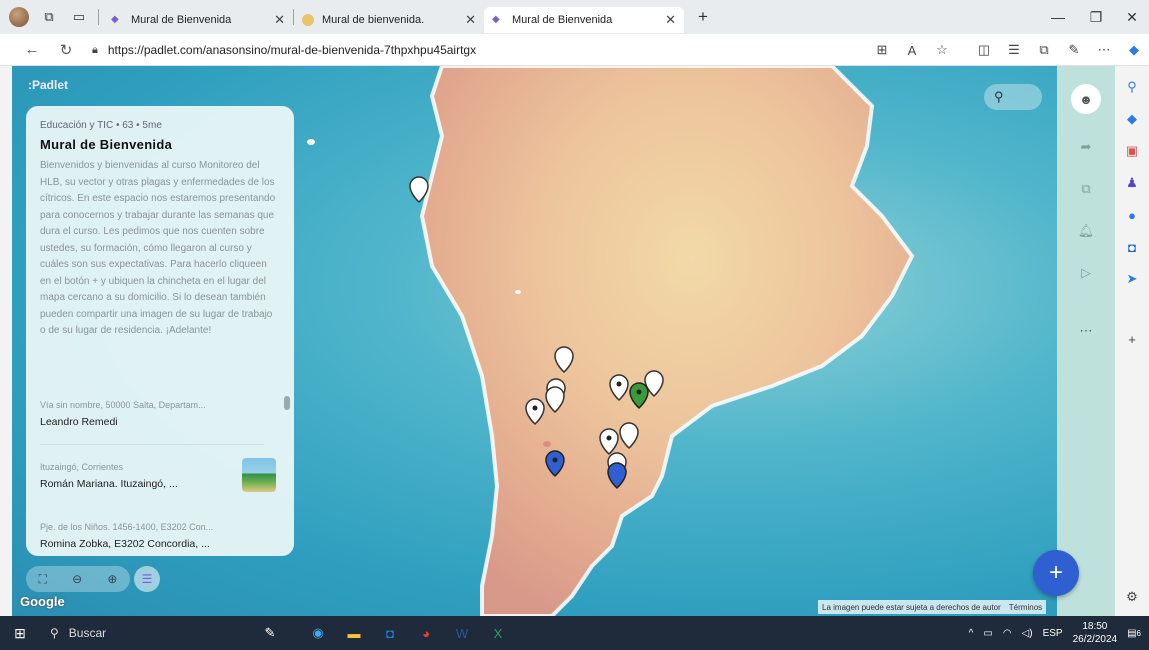 The width and height of the screenshot is (1149, 650). What do you see at coordinates (1132, 151) in the screenshot?
I see `toolbox-icon: ▣` at bounding box center [1132, 151].